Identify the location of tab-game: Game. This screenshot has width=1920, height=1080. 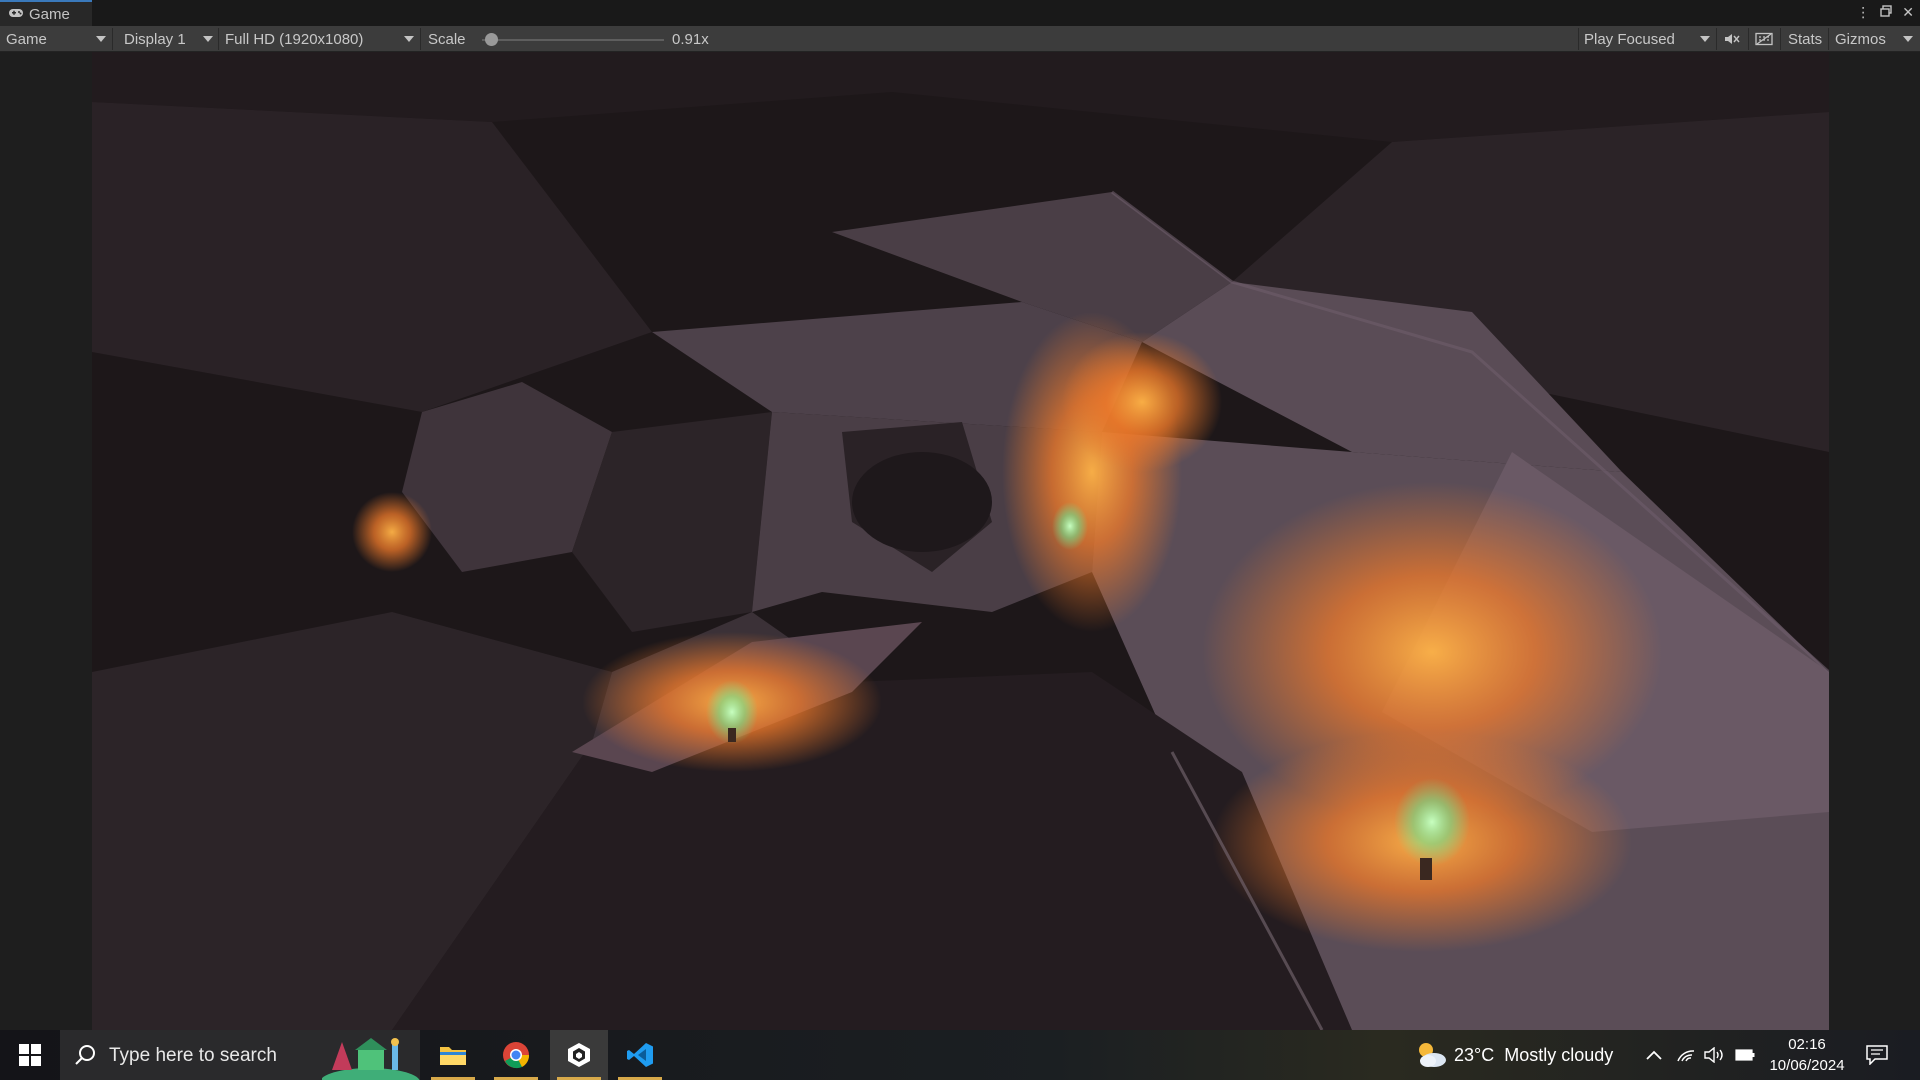
(46, 13).